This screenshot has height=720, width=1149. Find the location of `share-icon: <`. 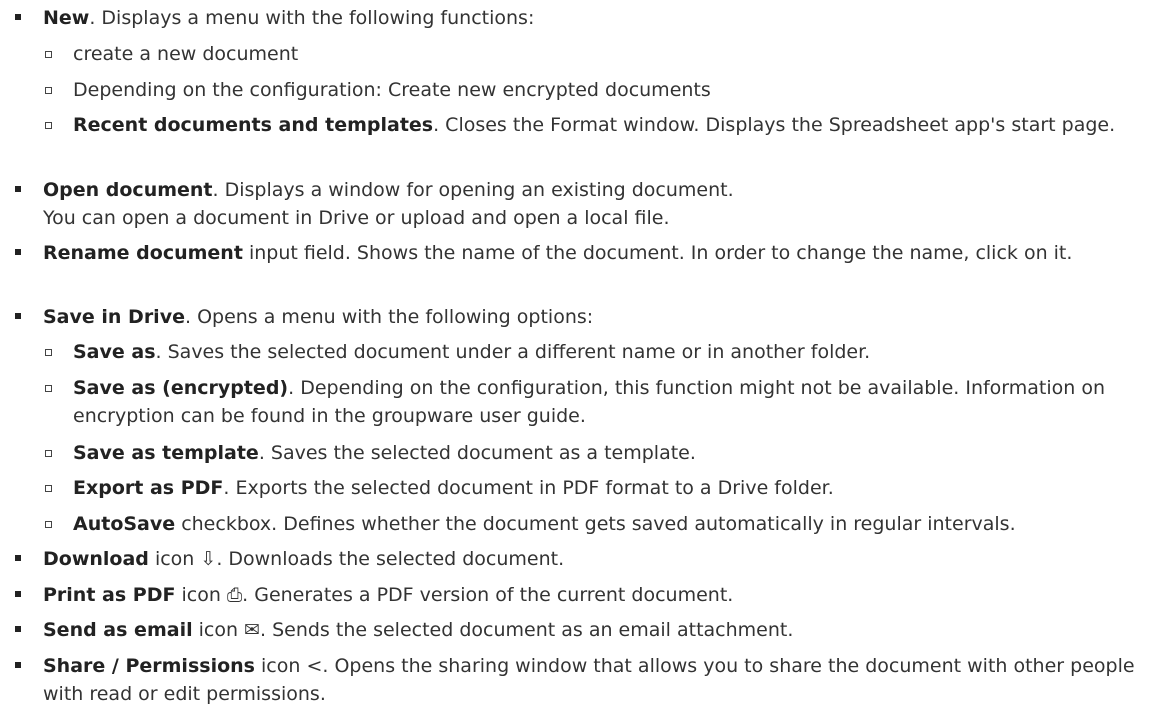

share-icon: < is located at coordinates (314, 666).